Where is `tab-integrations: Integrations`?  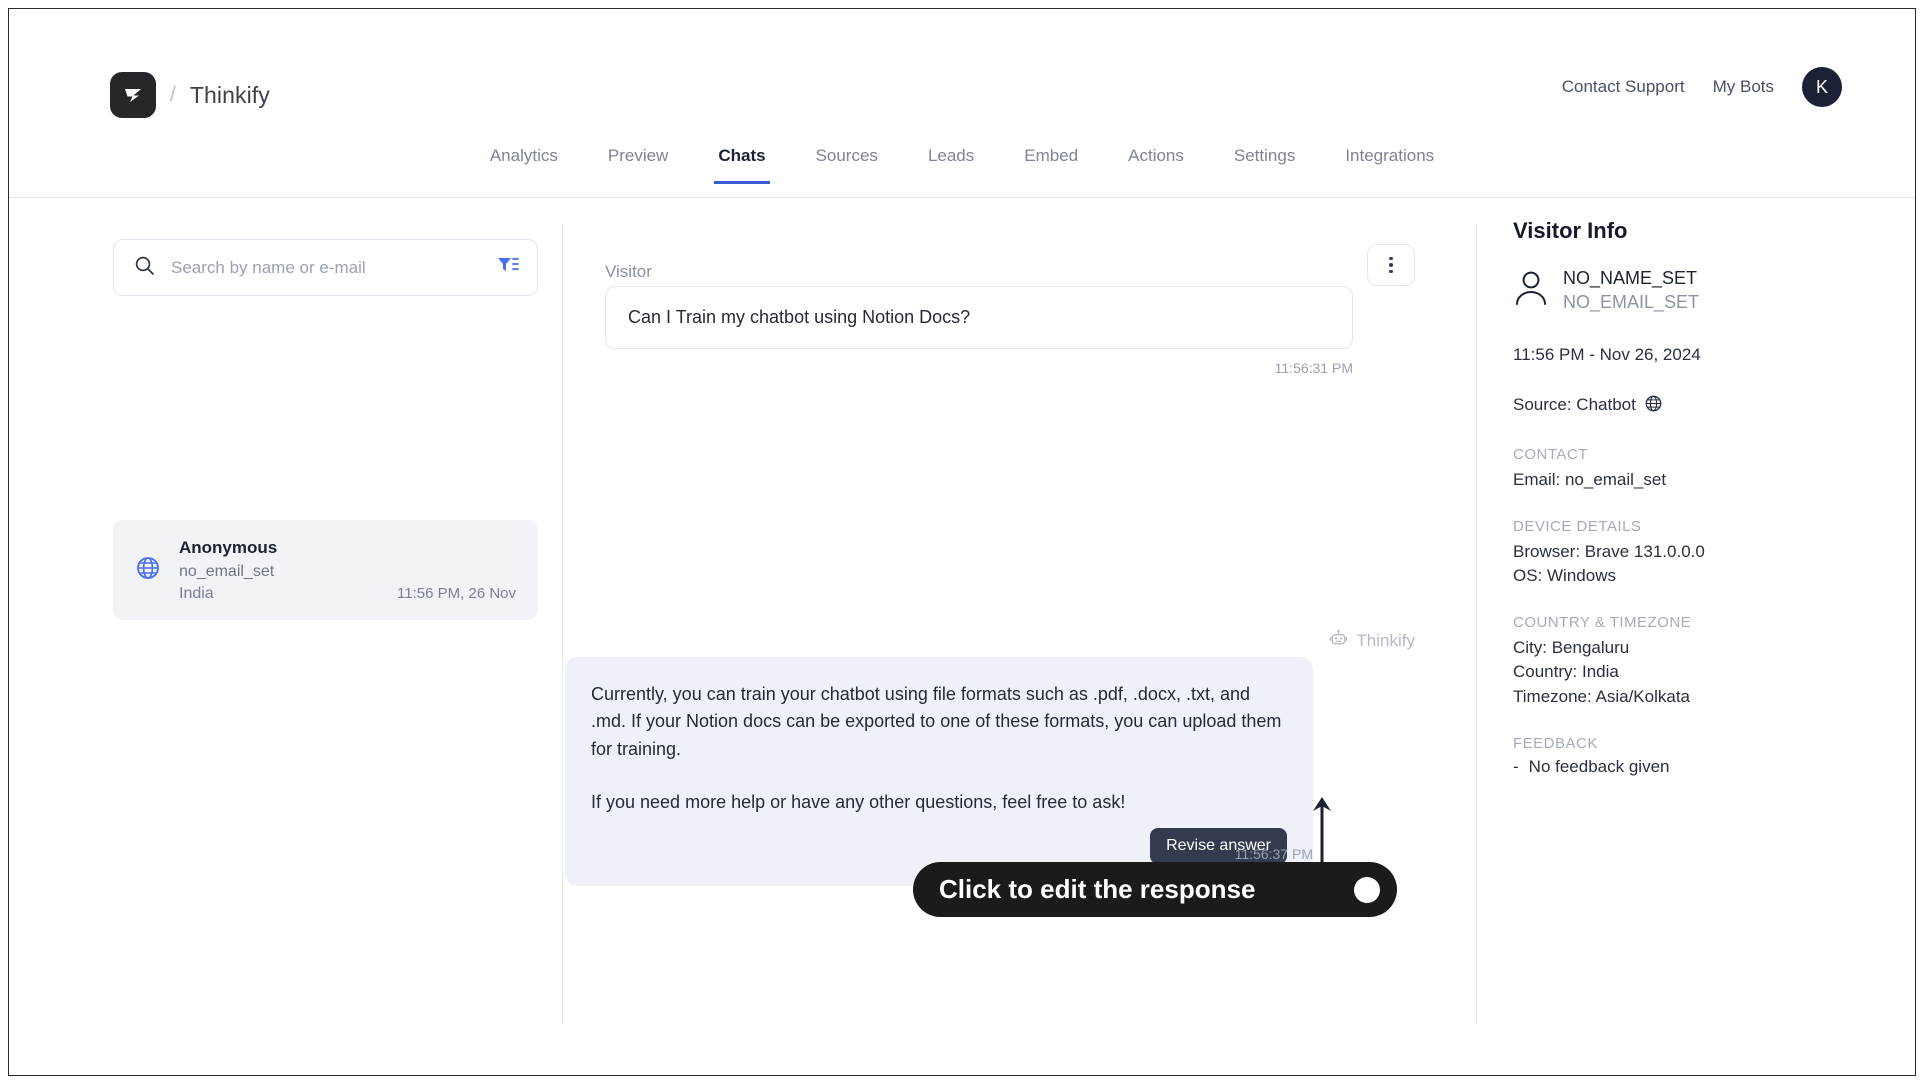
tab-integrations: Integrations is located at coordinates (1389, 160).